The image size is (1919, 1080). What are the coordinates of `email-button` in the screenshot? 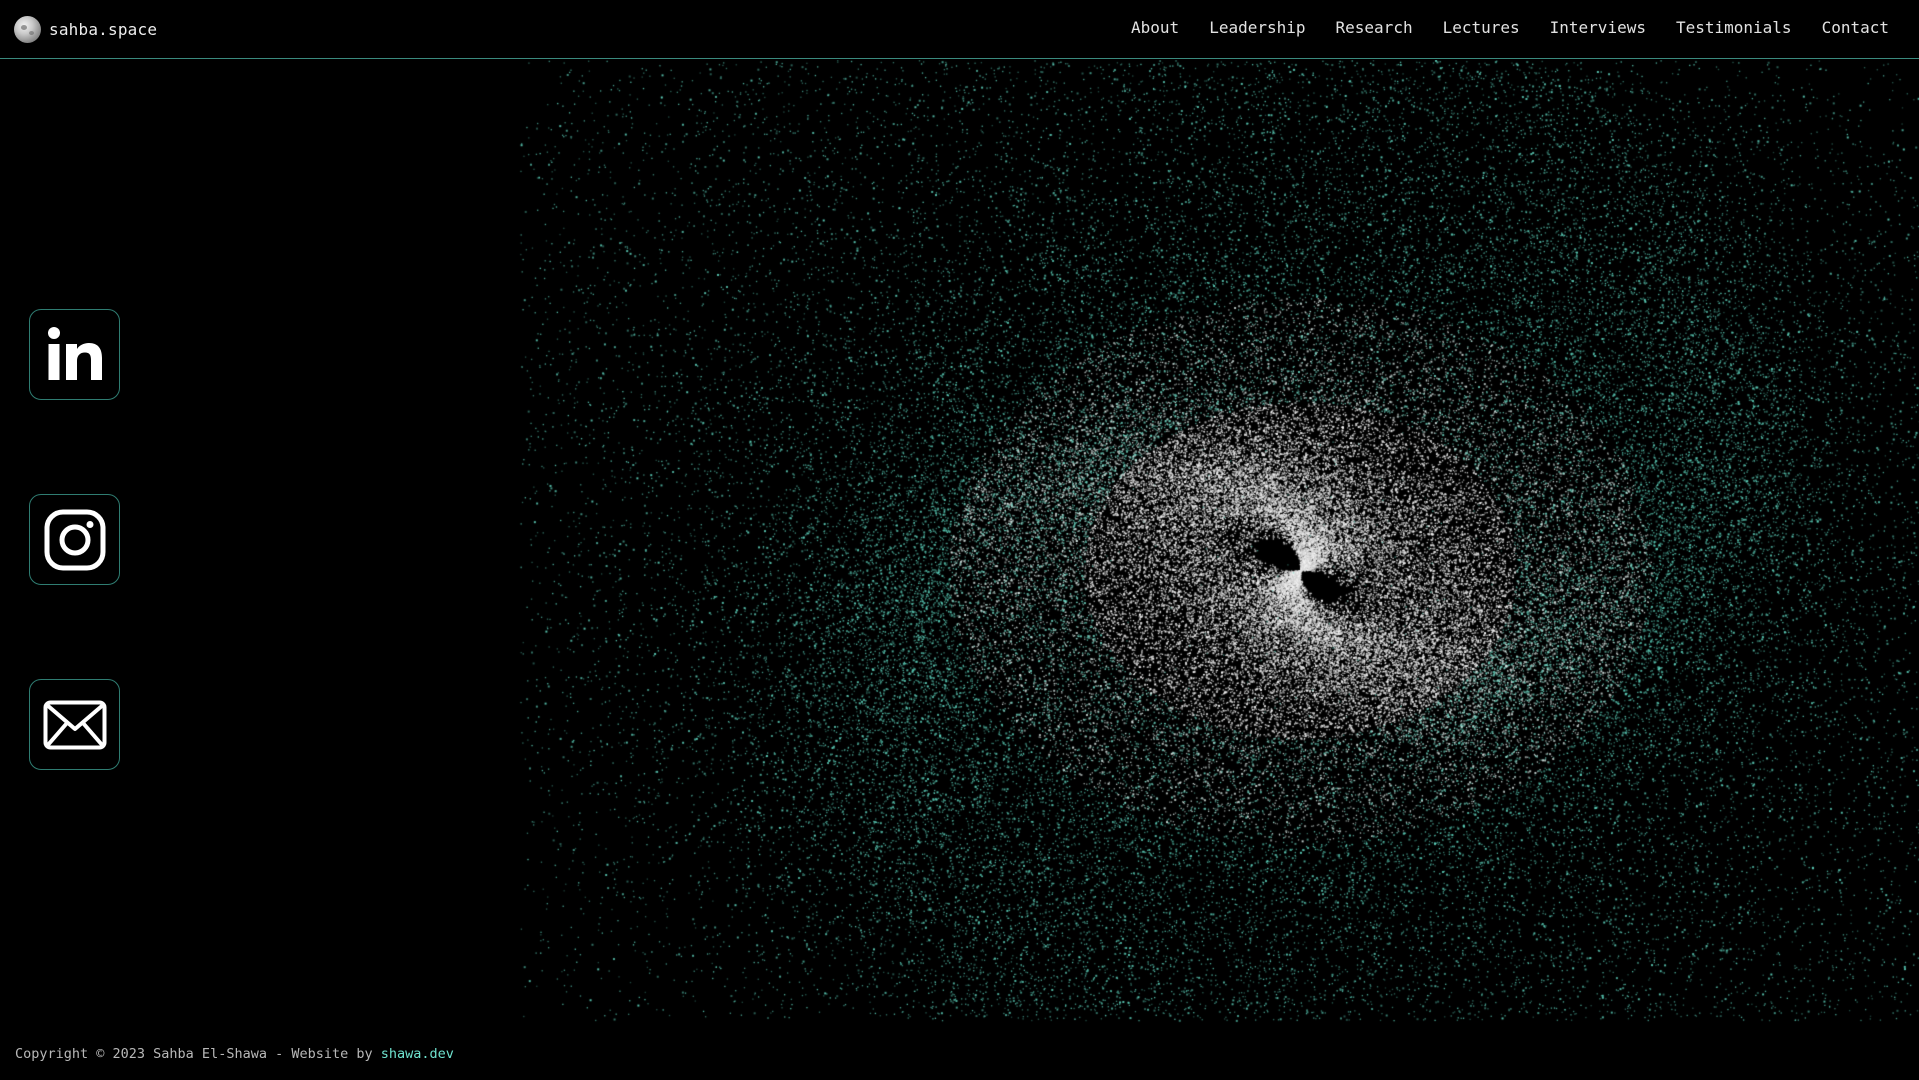 It's located at (74, 724).